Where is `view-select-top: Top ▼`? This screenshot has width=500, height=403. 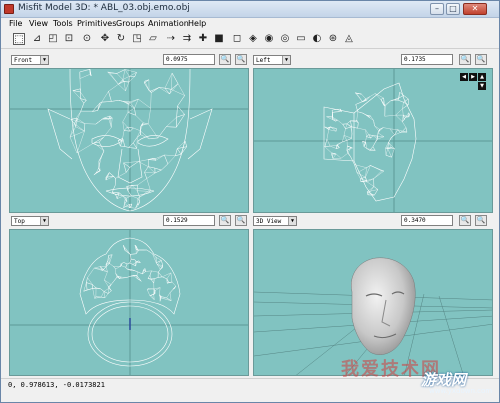
view-select-top: Top ▼ is located at coordinates (30, 221).